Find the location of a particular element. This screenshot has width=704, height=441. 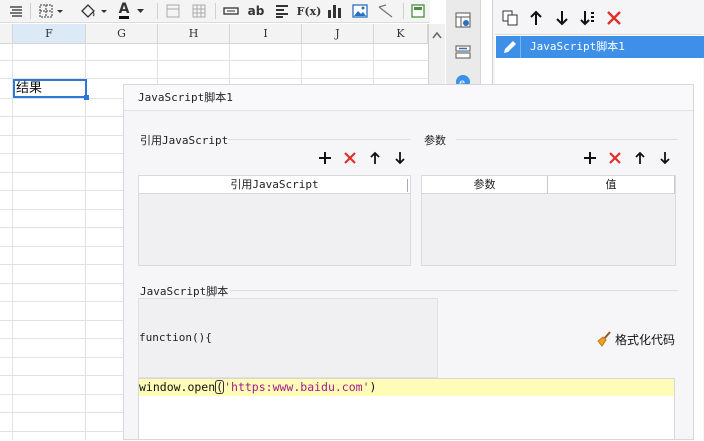

font-color-icon: A is located at coordinates (133, 10).